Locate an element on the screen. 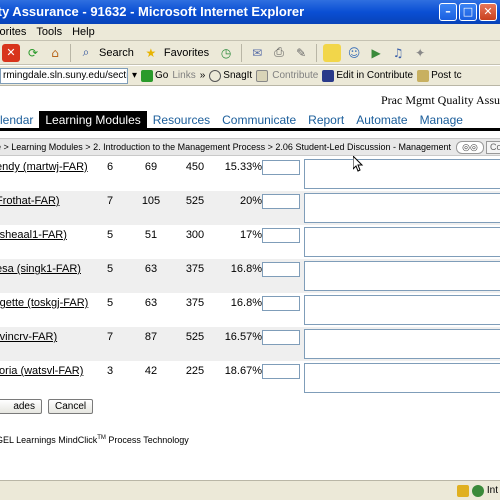 This screenshot has width=500, height=500. history-icon: ◷ is located at coordinates (226, 53).